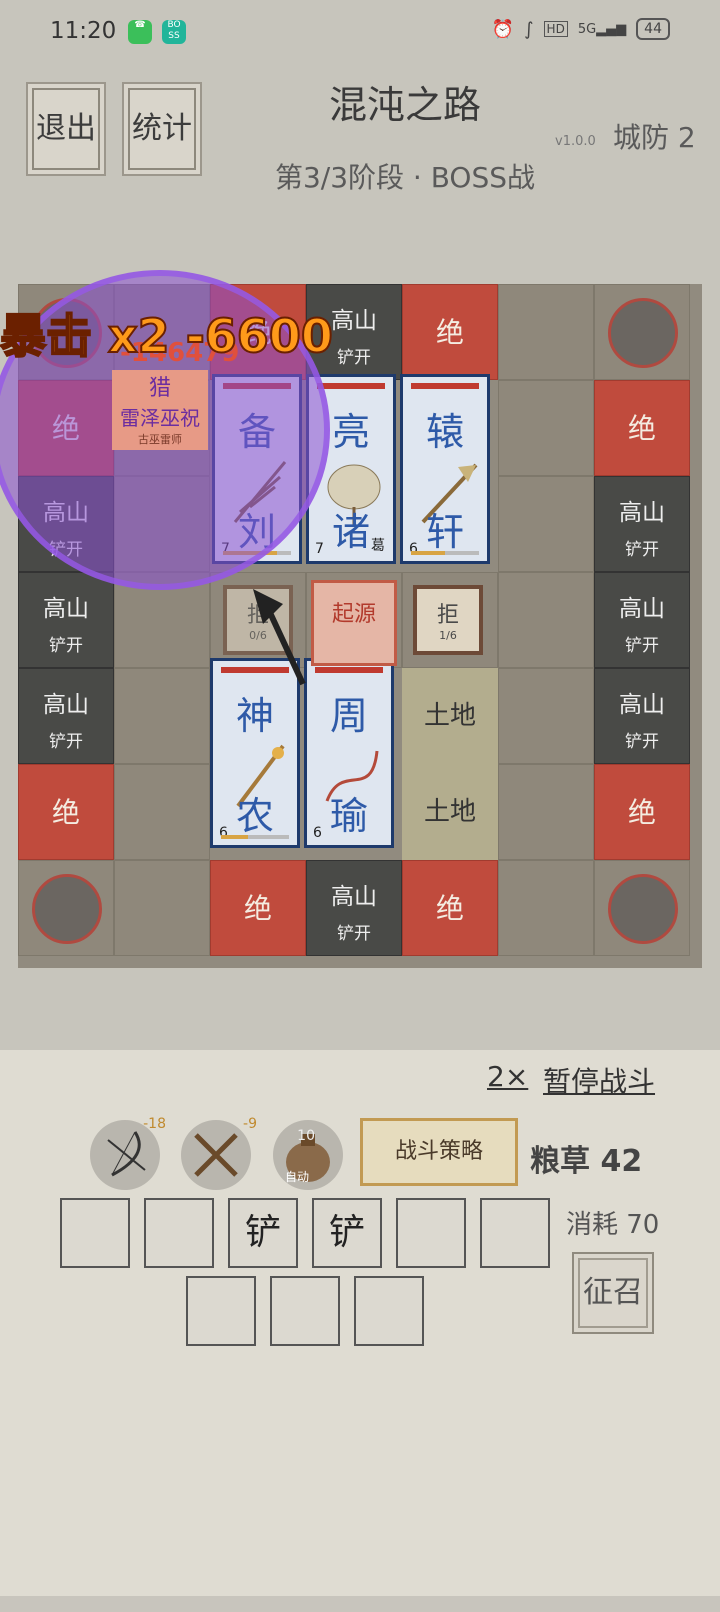  What do you see at coordinates (297, 1177) in the screenshot?
I see `skill-auto-label: 自动` at bounding box center [297, 1177].